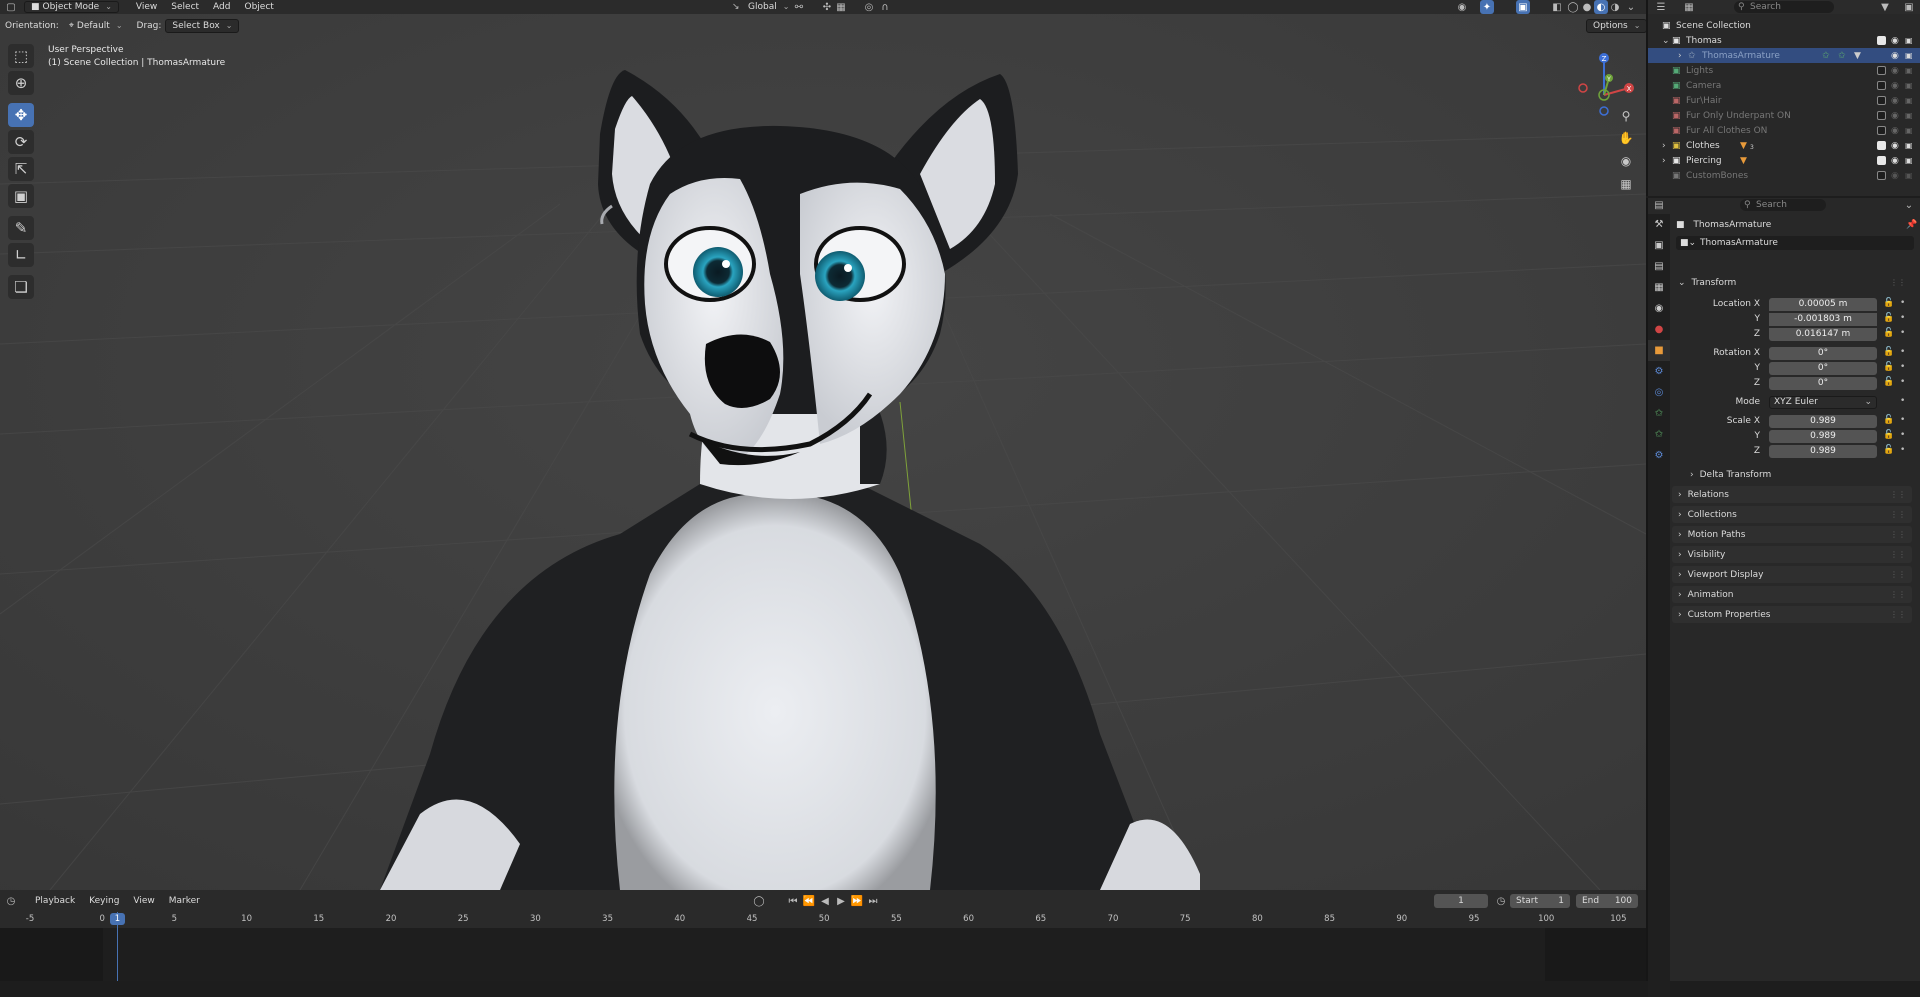 The image size is (1920, 997). Describe the element at coordinates (1601, 7) in the screenshot. I see `shading-material-icon: ◐` at that location.